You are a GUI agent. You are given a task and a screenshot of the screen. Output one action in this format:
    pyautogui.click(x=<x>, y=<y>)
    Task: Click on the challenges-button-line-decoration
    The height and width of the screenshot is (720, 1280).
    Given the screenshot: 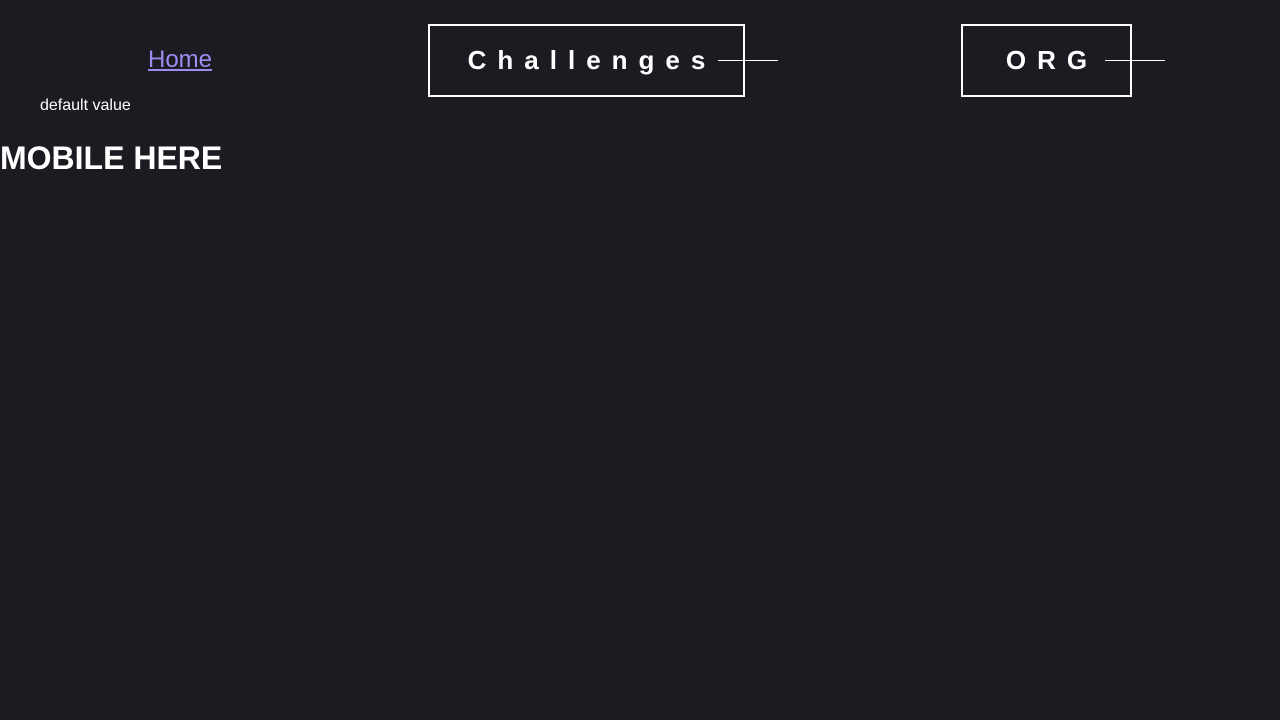 What is the action you would take?
    pyautogui.click(x=748, y=60)
    